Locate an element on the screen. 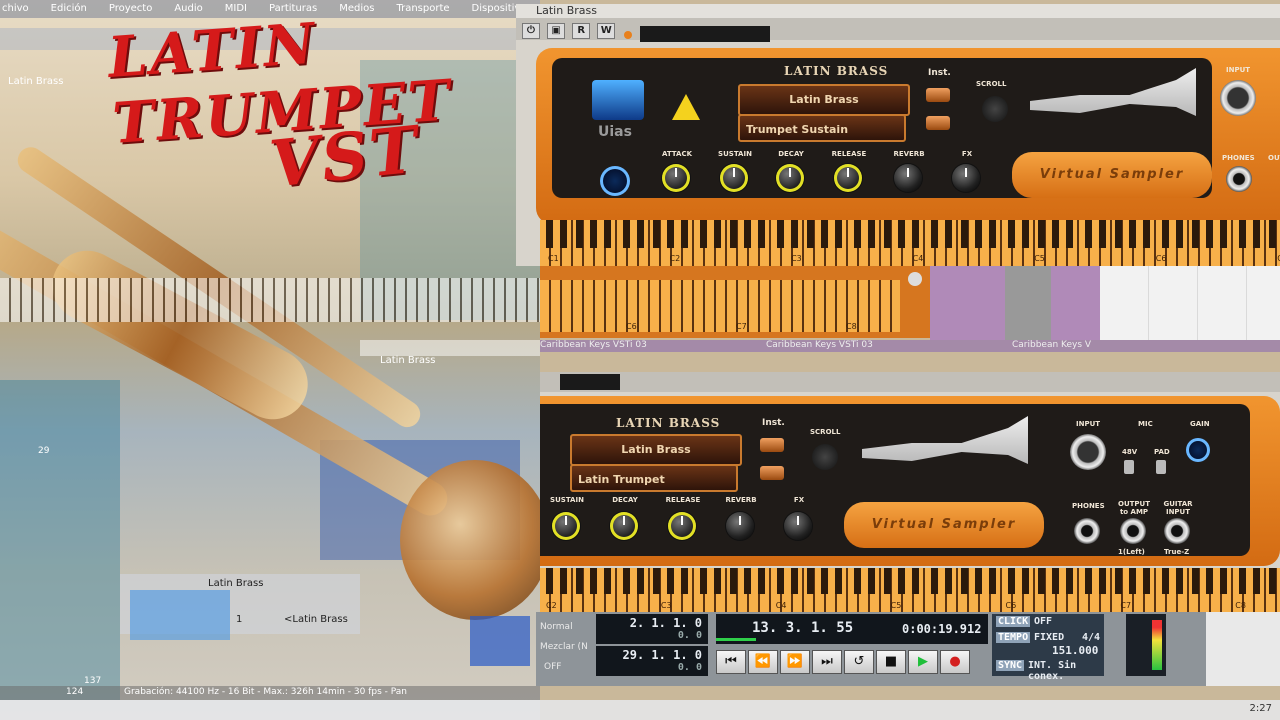 The height and width of the screenshot is (720, 1280). mid-keyboard-window: C6 C7 C8 is located at coordinates (735, 302).